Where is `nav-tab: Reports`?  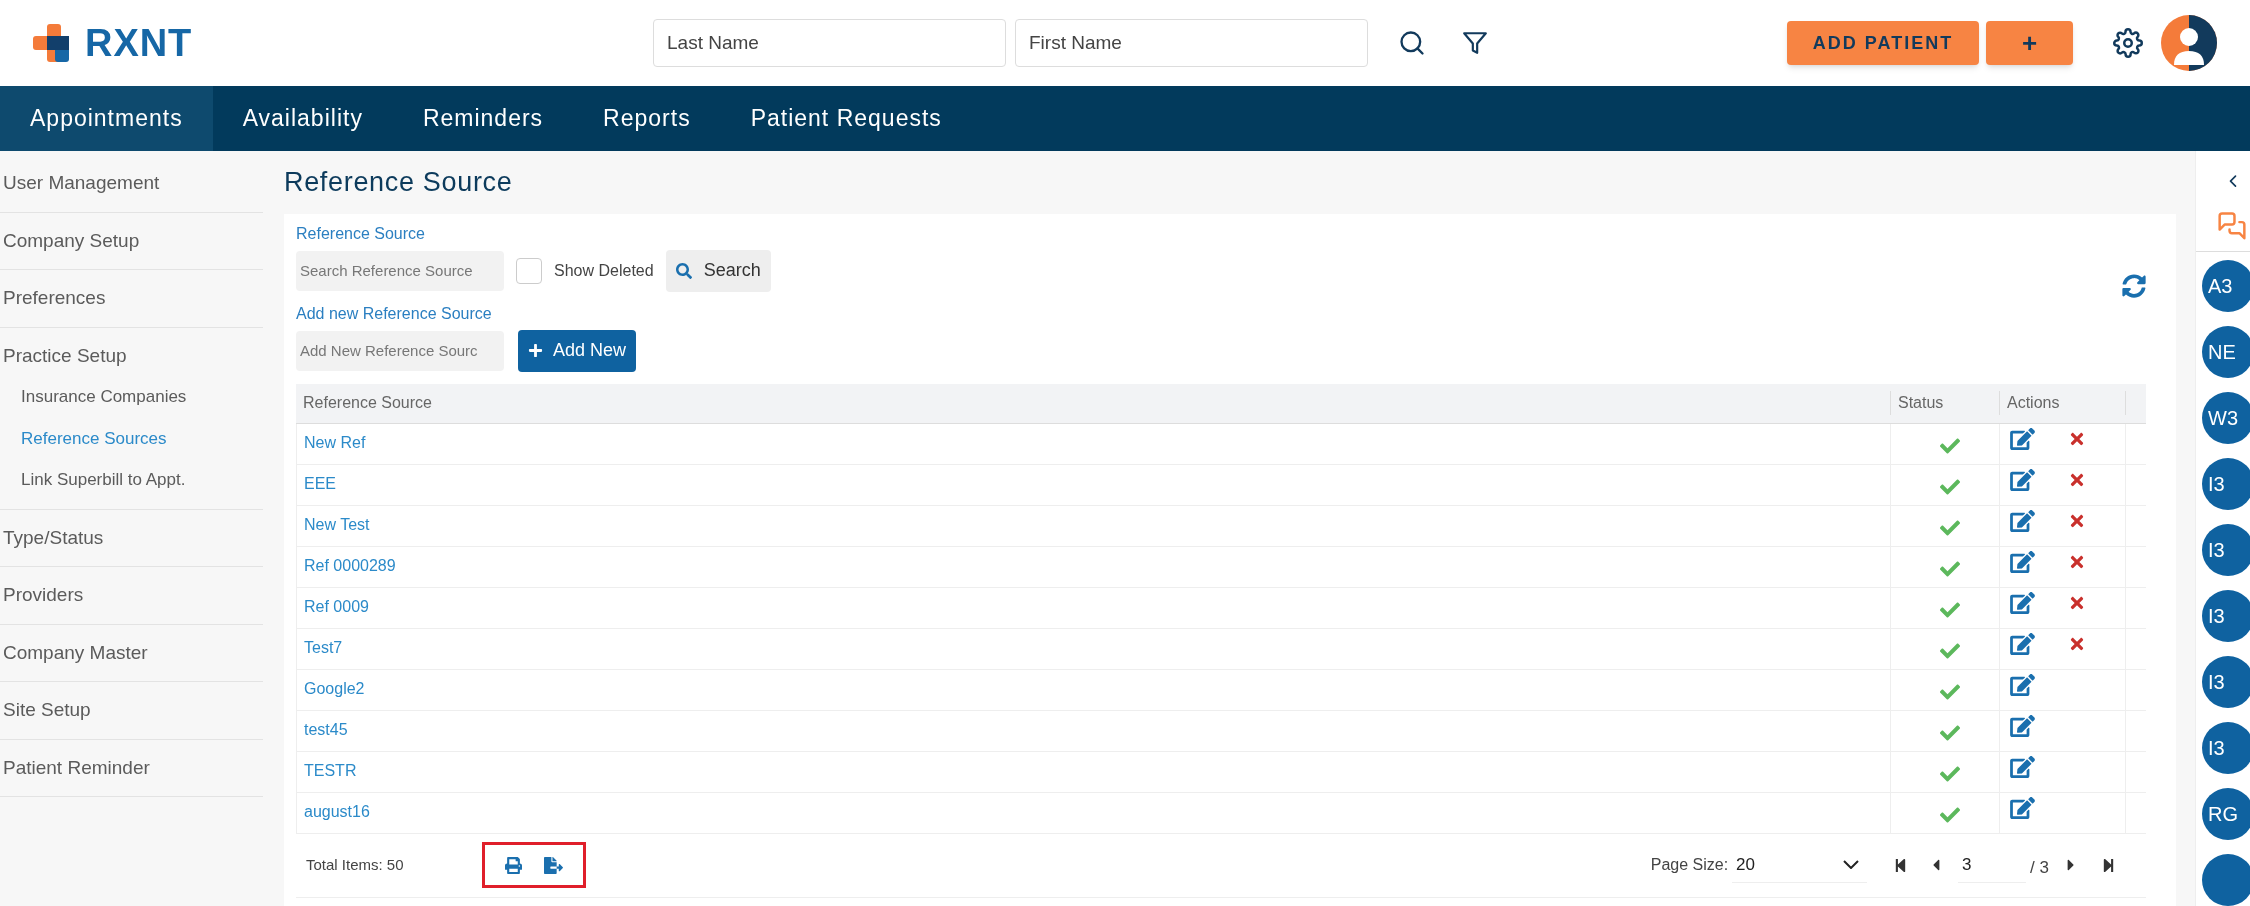
nav-tab: Reports is located at coordinates (647, 118).